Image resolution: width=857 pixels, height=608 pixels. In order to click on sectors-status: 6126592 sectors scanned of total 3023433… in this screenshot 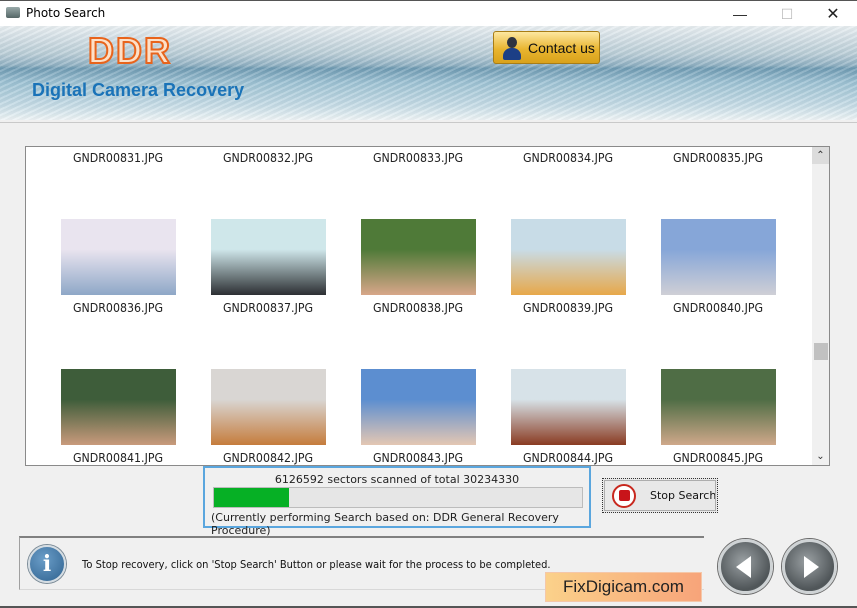, I will do `click(397, 479)`.